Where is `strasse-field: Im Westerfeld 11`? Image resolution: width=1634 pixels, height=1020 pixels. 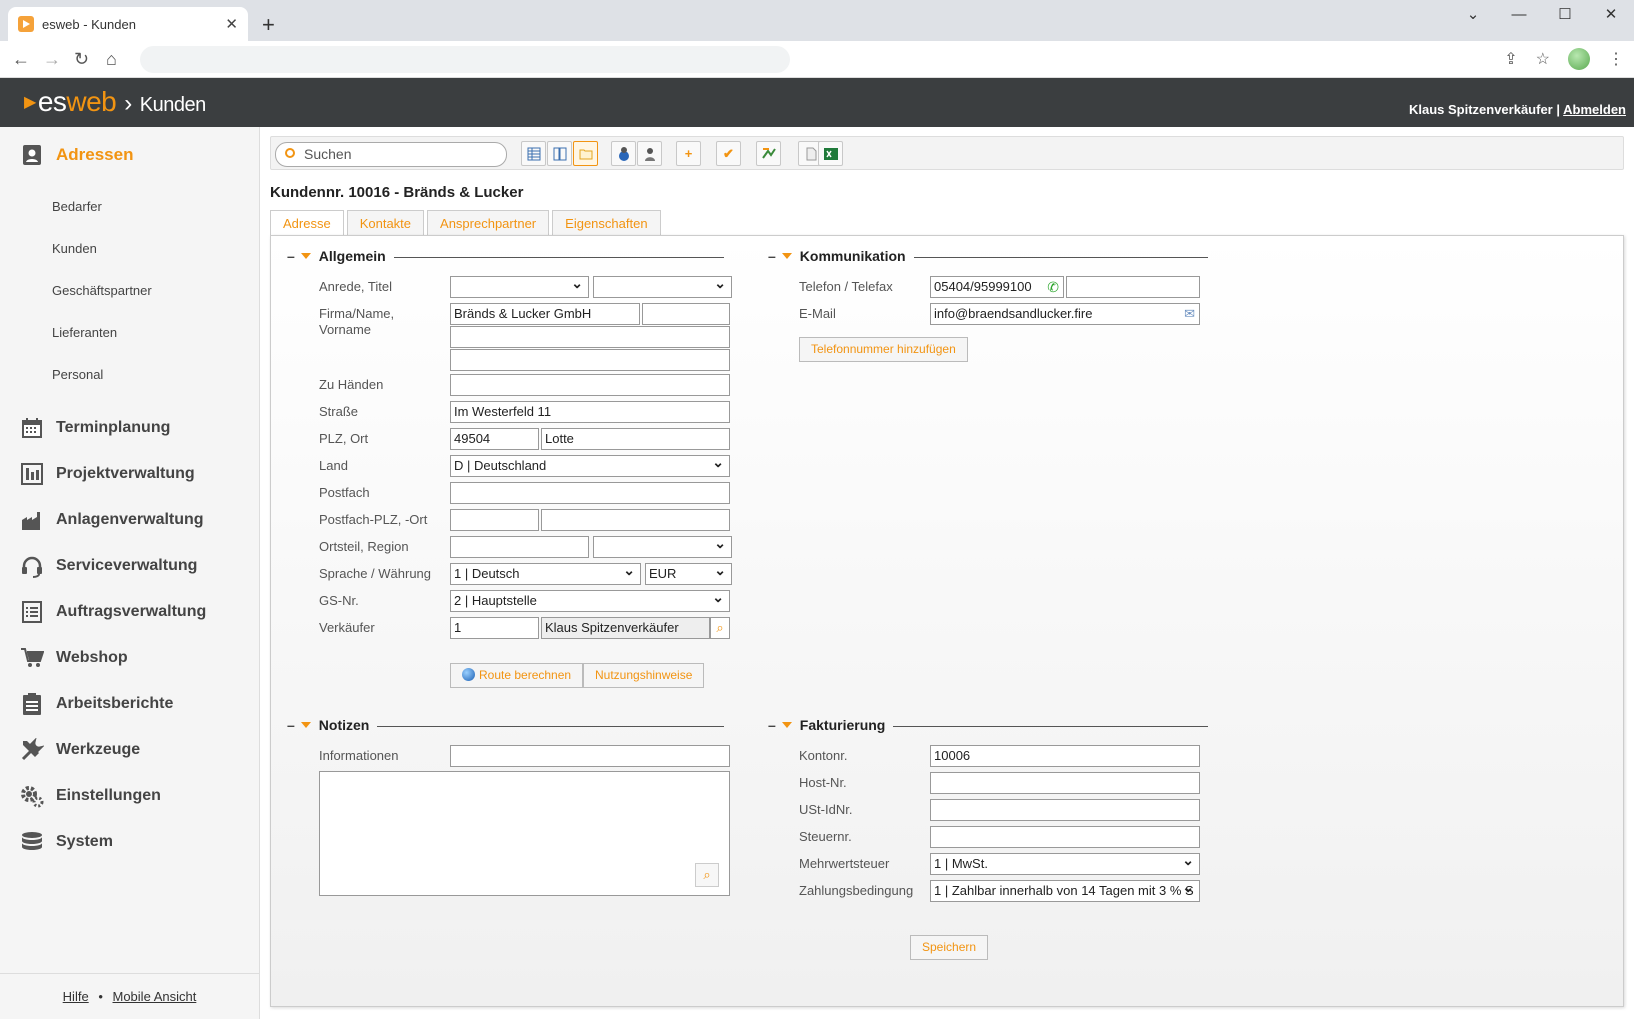
strasse-field: Im Westerfeld 11 is located at coordinates (590, 412).